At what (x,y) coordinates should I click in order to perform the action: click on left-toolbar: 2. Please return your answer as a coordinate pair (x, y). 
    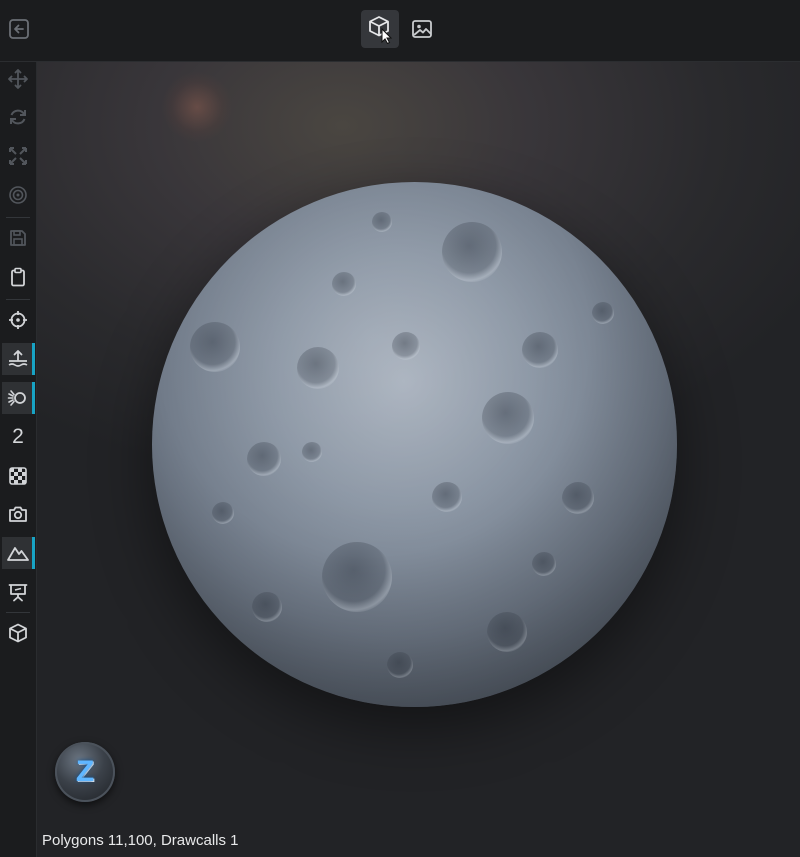
    Looking at the image, I should click on (18, 459).